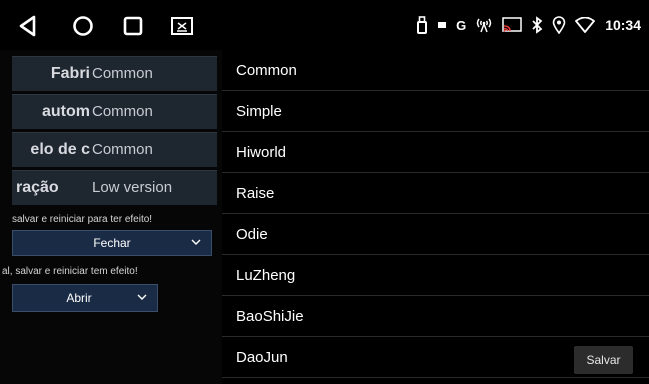 The width and height of the screenshot is (649, 384). I want to click on wireless-signal-icon, so click(484, 25).